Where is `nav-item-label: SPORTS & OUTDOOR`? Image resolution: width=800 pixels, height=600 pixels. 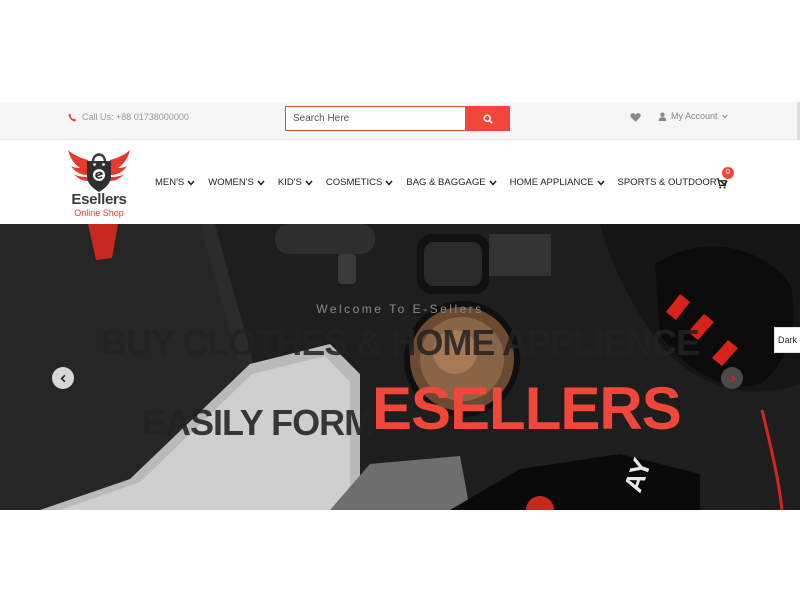 nav-item-label: SPORTS & OUTDOOR is located at coordinates (667, 182).